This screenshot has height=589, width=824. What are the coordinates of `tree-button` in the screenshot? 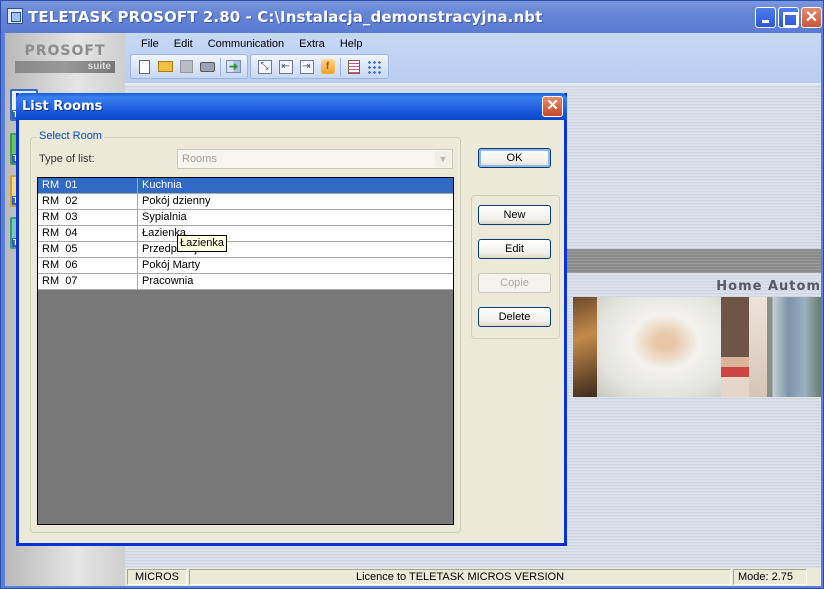 It's located at (374, 66).